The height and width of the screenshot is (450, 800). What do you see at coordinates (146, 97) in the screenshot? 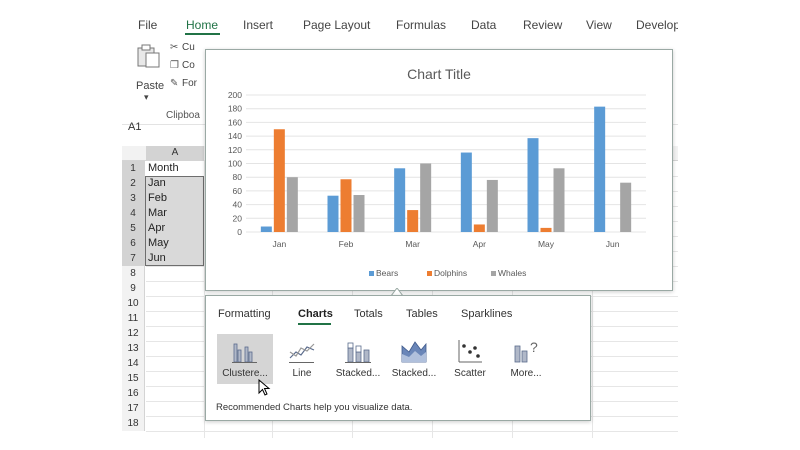
I see `paste-dropdown-icon: ▾` at bounding box center [146, 97].